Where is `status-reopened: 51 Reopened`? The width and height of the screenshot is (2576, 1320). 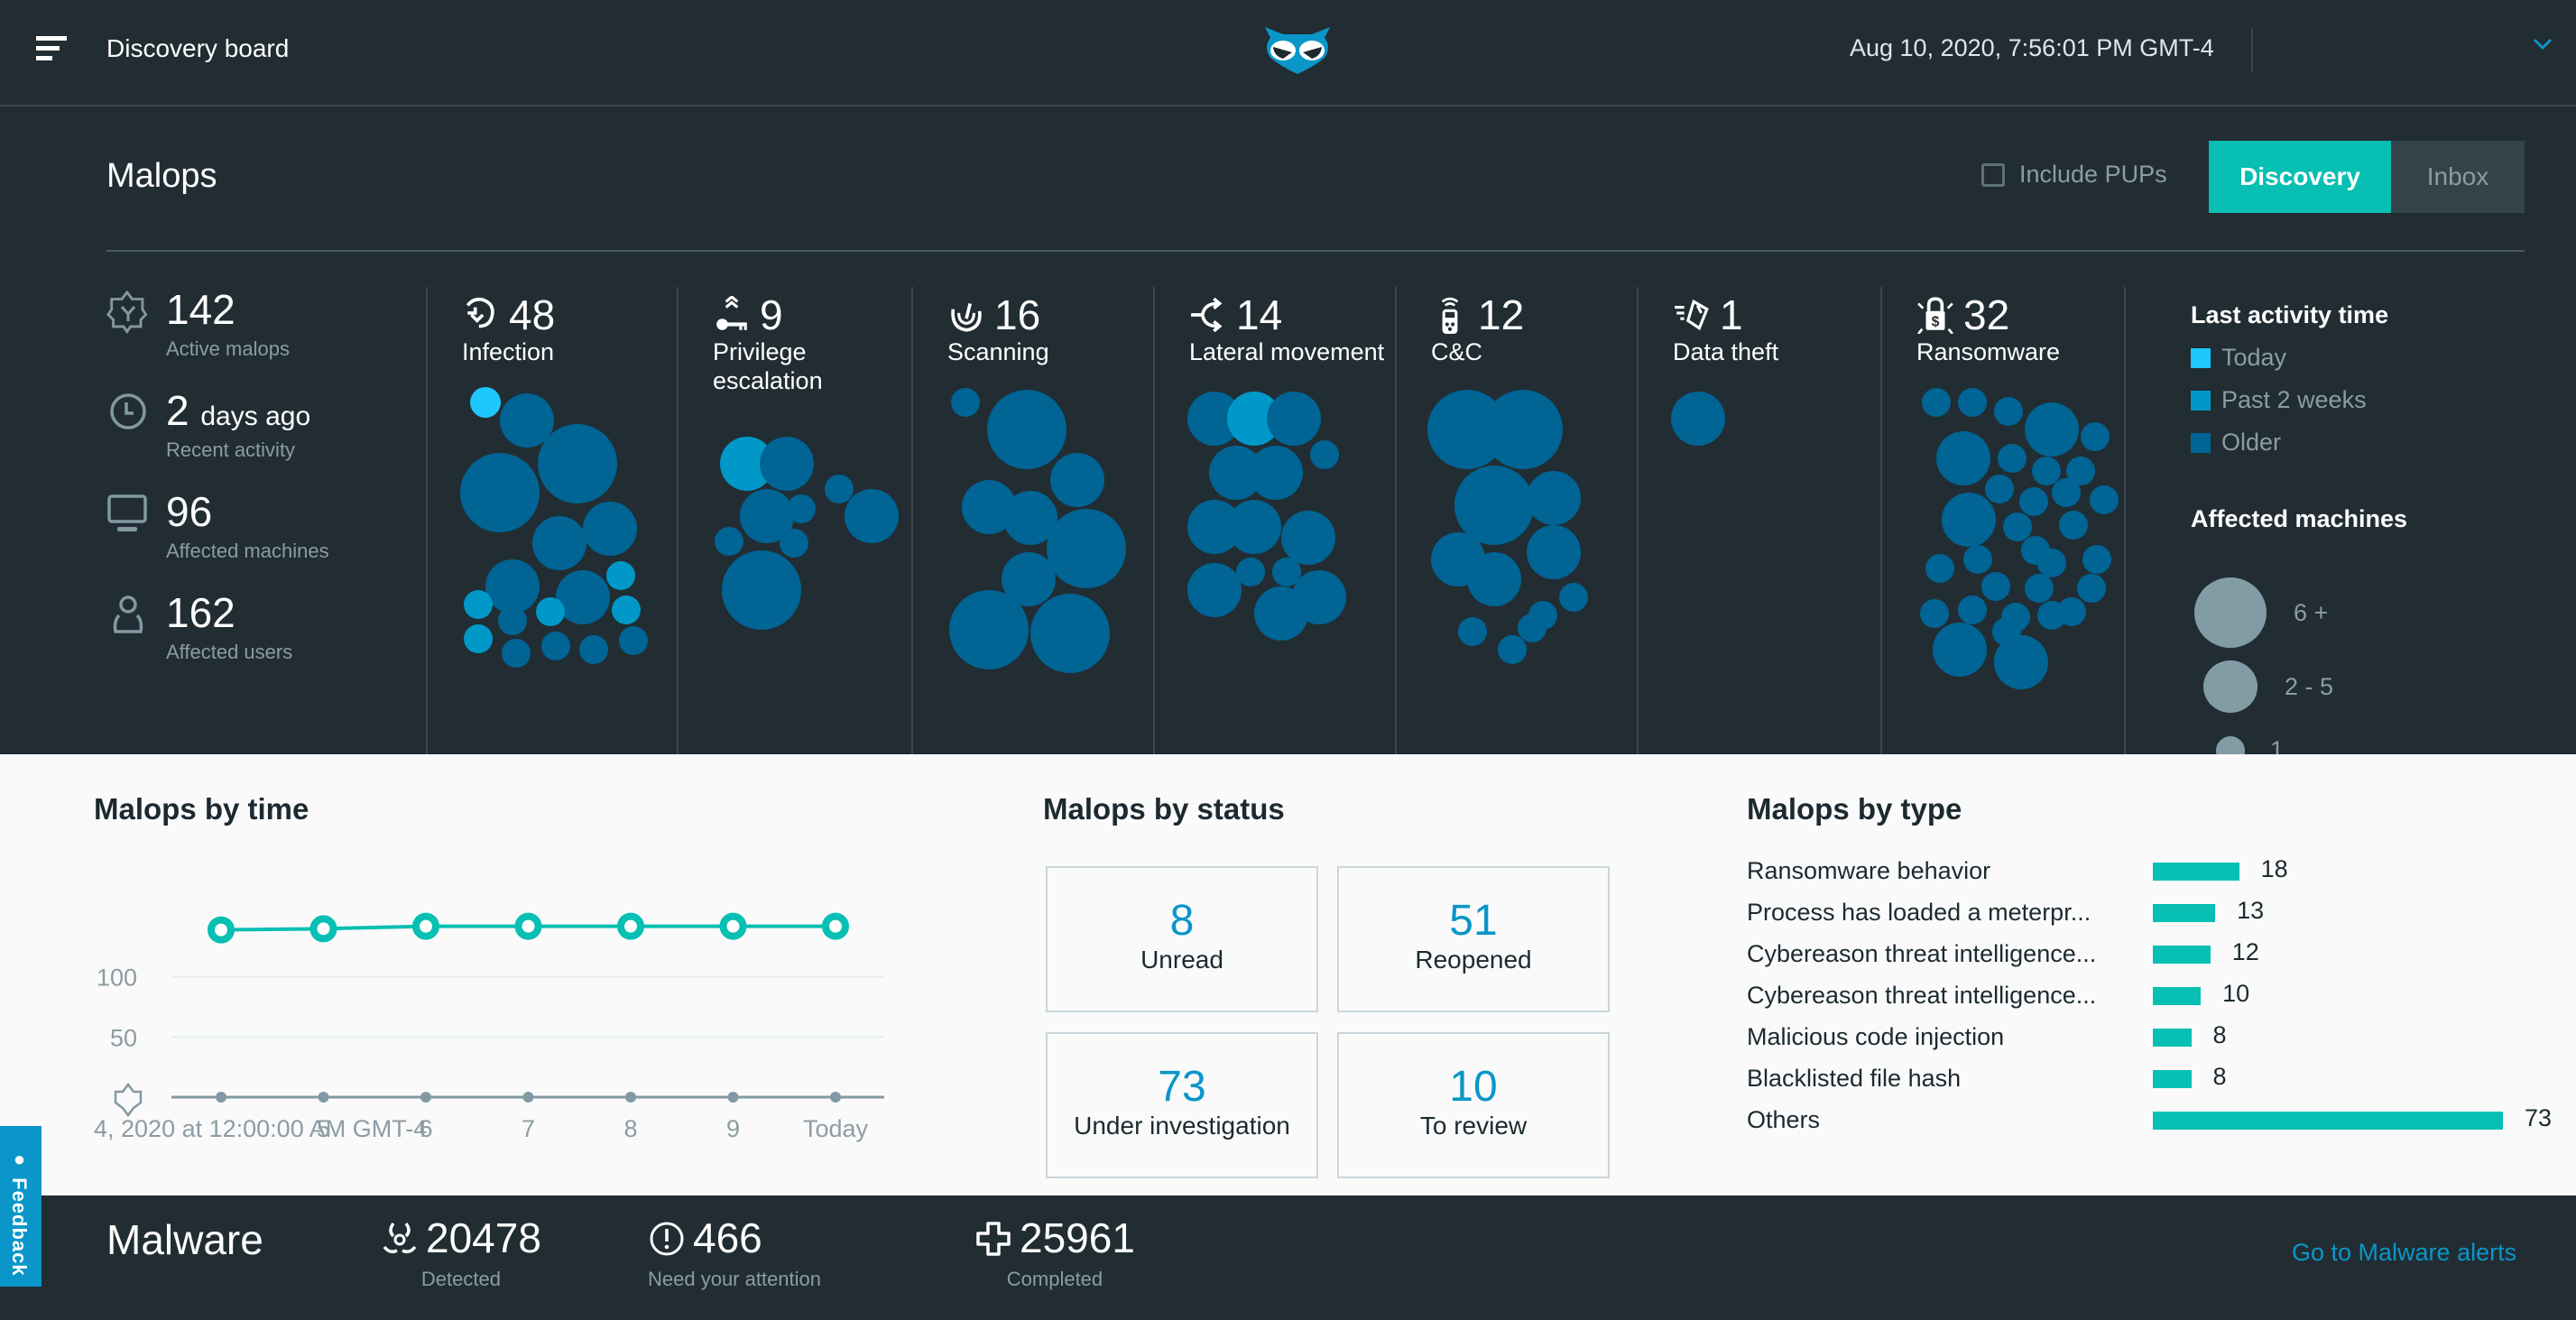 status-reopened: 51 Reopened is located at coordinates (1473, 939).